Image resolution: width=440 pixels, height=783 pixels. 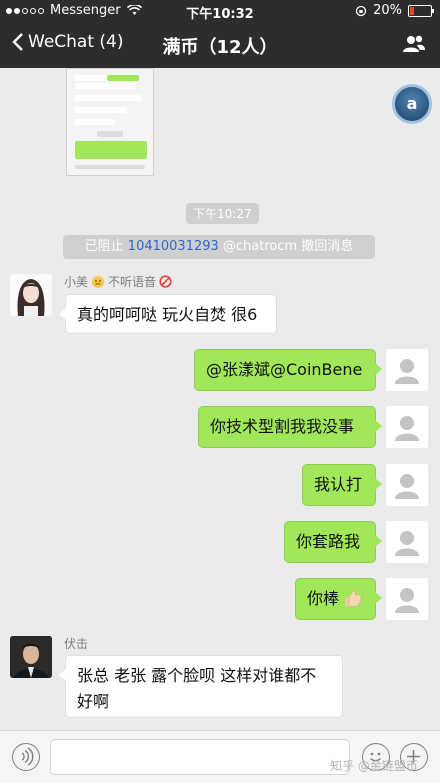 I want to click on recall-notice: 已阻止 10410031293 @chatrocm 撤回消息, so click(x=219, y=247).